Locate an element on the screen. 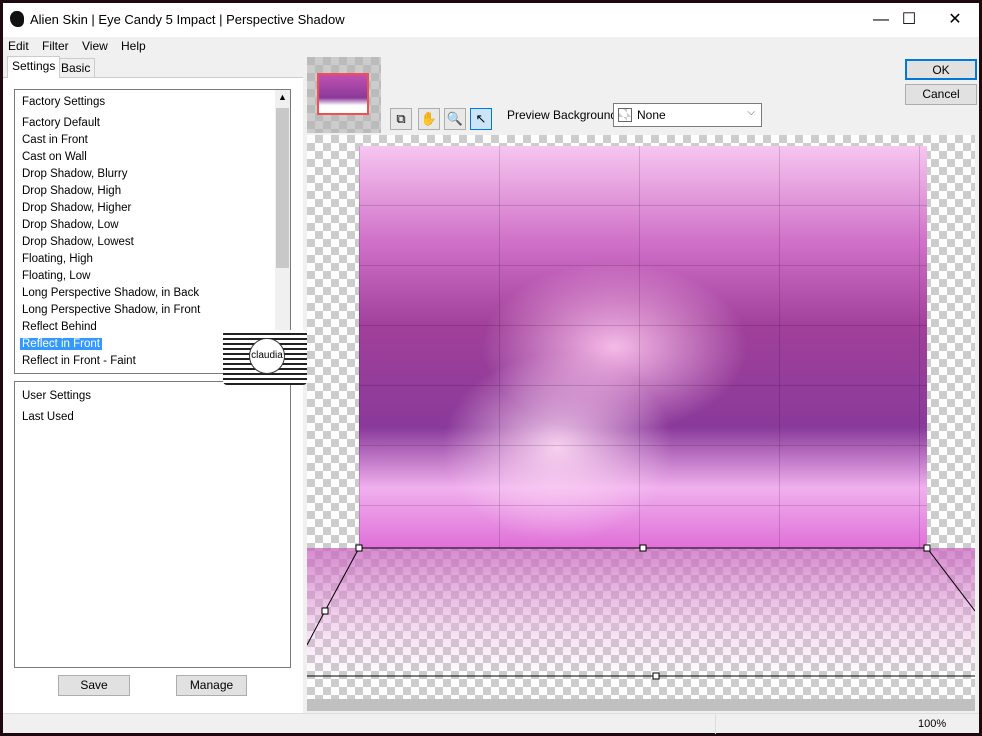  tab-settings: Settings is located at coordinates (34, 67).